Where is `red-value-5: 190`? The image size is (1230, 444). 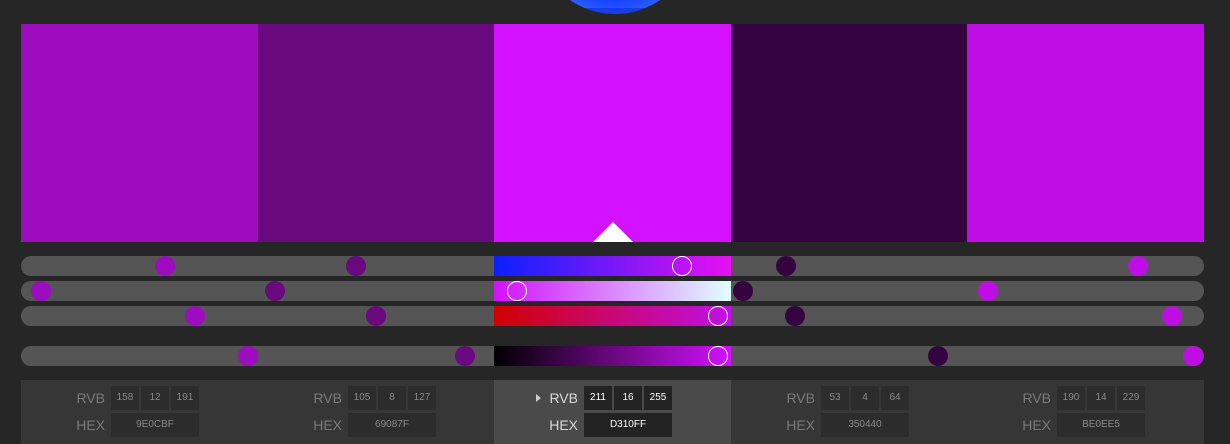
red-value-5: 190 is located at coordinates (1071, 398).